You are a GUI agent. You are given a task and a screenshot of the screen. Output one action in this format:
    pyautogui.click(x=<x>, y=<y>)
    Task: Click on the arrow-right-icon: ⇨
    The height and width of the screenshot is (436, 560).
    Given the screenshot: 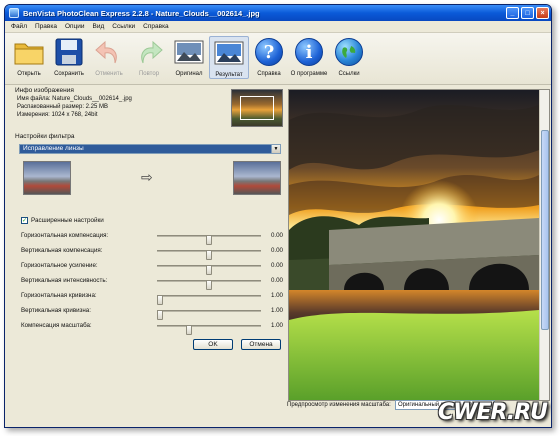 What is the action you would take?
    pyautogui.click(x=147, y=177)
    